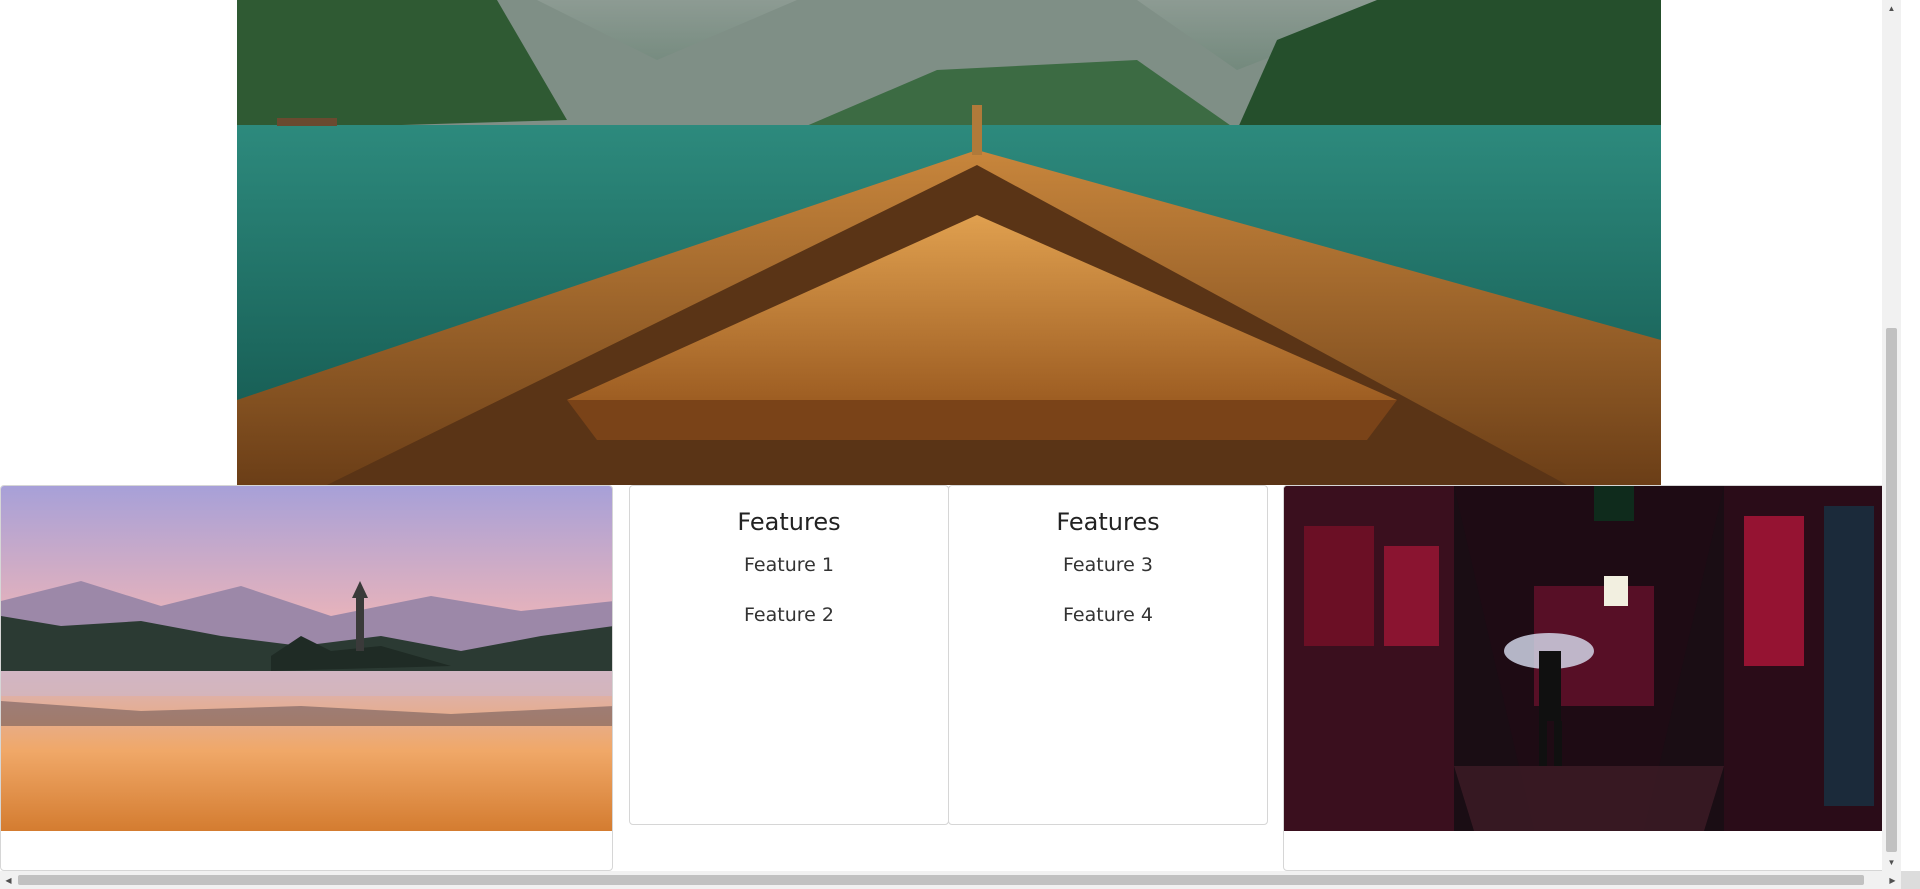 Image resolution: width=1920 pixels, height=889 pixels. I want to click on image-card-neon-alley, so click(1589, 678).